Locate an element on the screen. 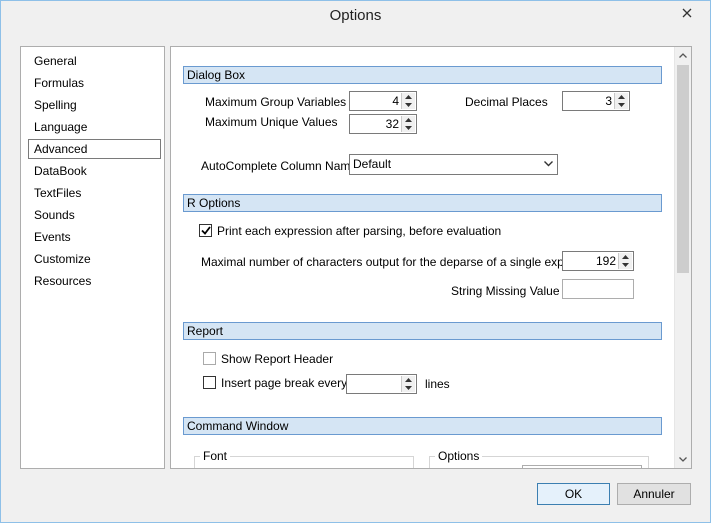 The width and height of the screenshot is (711, 523). sidebar-item-customize: Customize is located at coordinates (94, 259).